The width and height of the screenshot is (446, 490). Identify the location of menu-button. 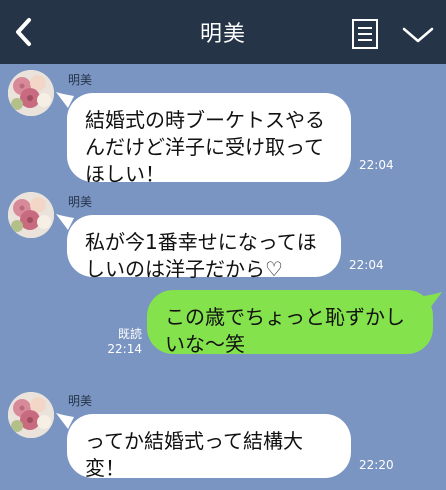
(365, 34).